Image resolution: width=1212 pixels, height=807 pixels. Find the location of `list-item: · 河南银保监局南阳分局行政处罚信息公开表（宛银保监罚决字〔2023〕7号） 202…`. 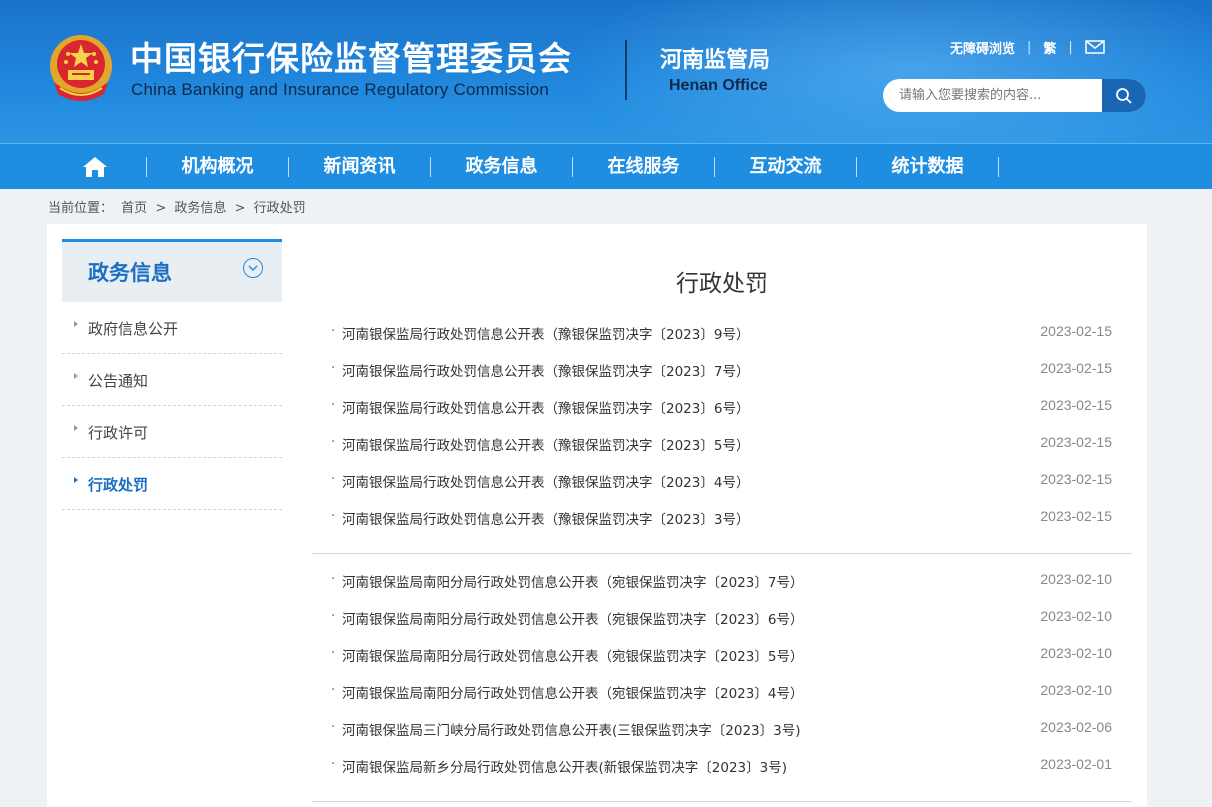

list-item: · 河南银保监局南阳分局行政处罚信息公开表（宛银保监罚决字〔2023〕7号） 202… is located at coordinates (722, 580).